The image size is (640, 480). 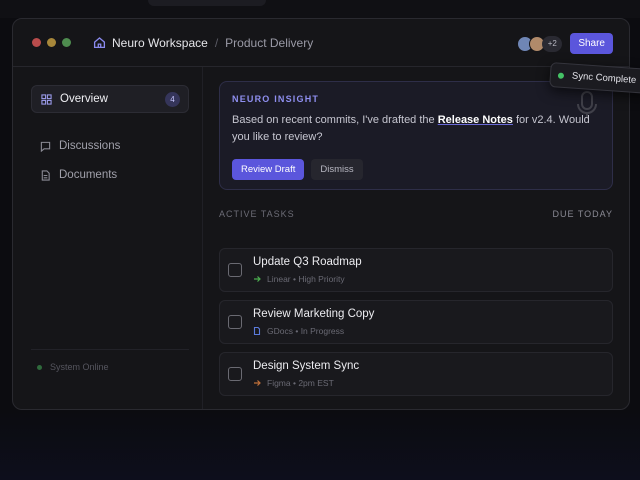 I want to click on background-glow, so click(x=320, y=445).